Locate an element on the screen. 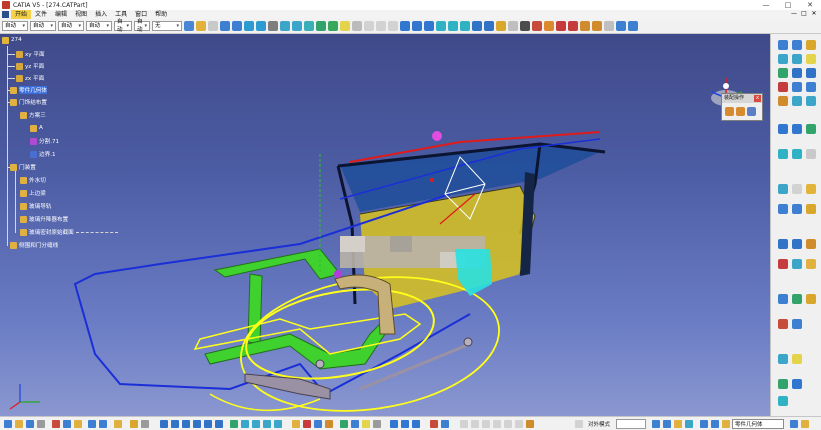 Image resolution: width=821 pixels, height=430 pixels. axis-system-icon is located at coordinates (689, 424).